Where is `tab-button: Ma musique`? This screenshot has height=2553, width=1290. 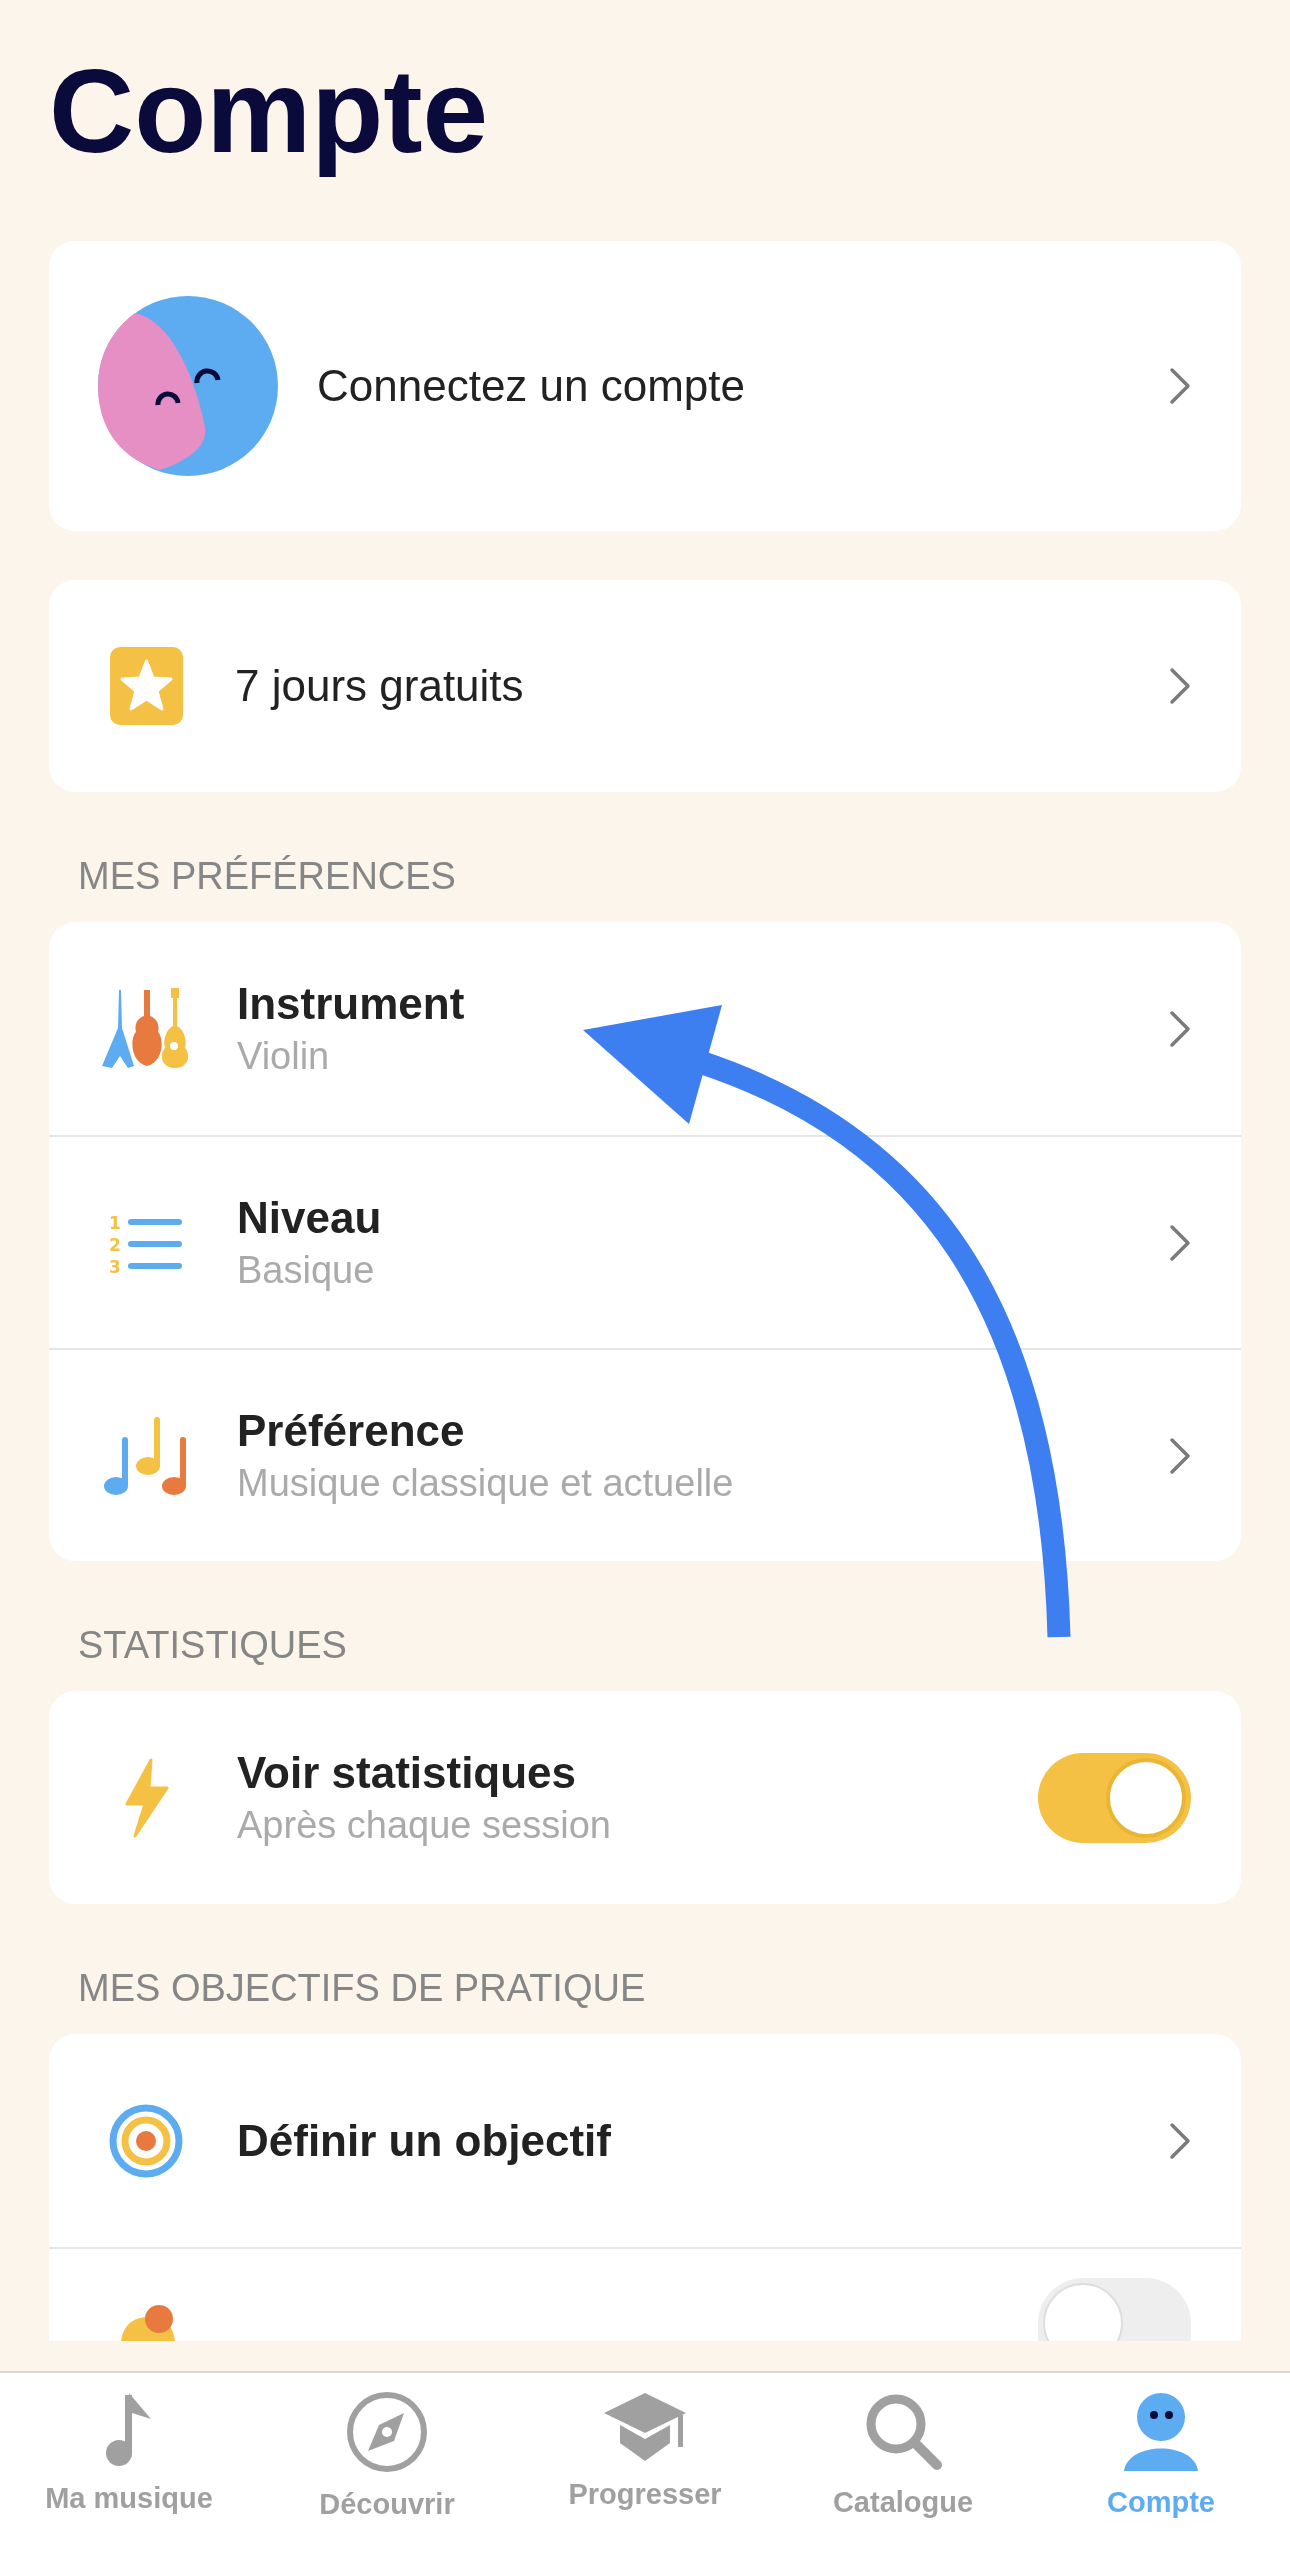
tab-button: Ma musique is located at coordinates (129, 2463).